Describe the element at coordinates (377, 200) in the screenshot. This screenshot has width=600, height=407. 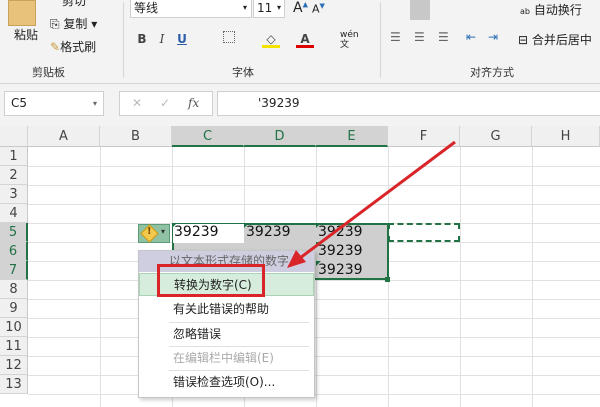
I see `arrow-shaft` at that location.